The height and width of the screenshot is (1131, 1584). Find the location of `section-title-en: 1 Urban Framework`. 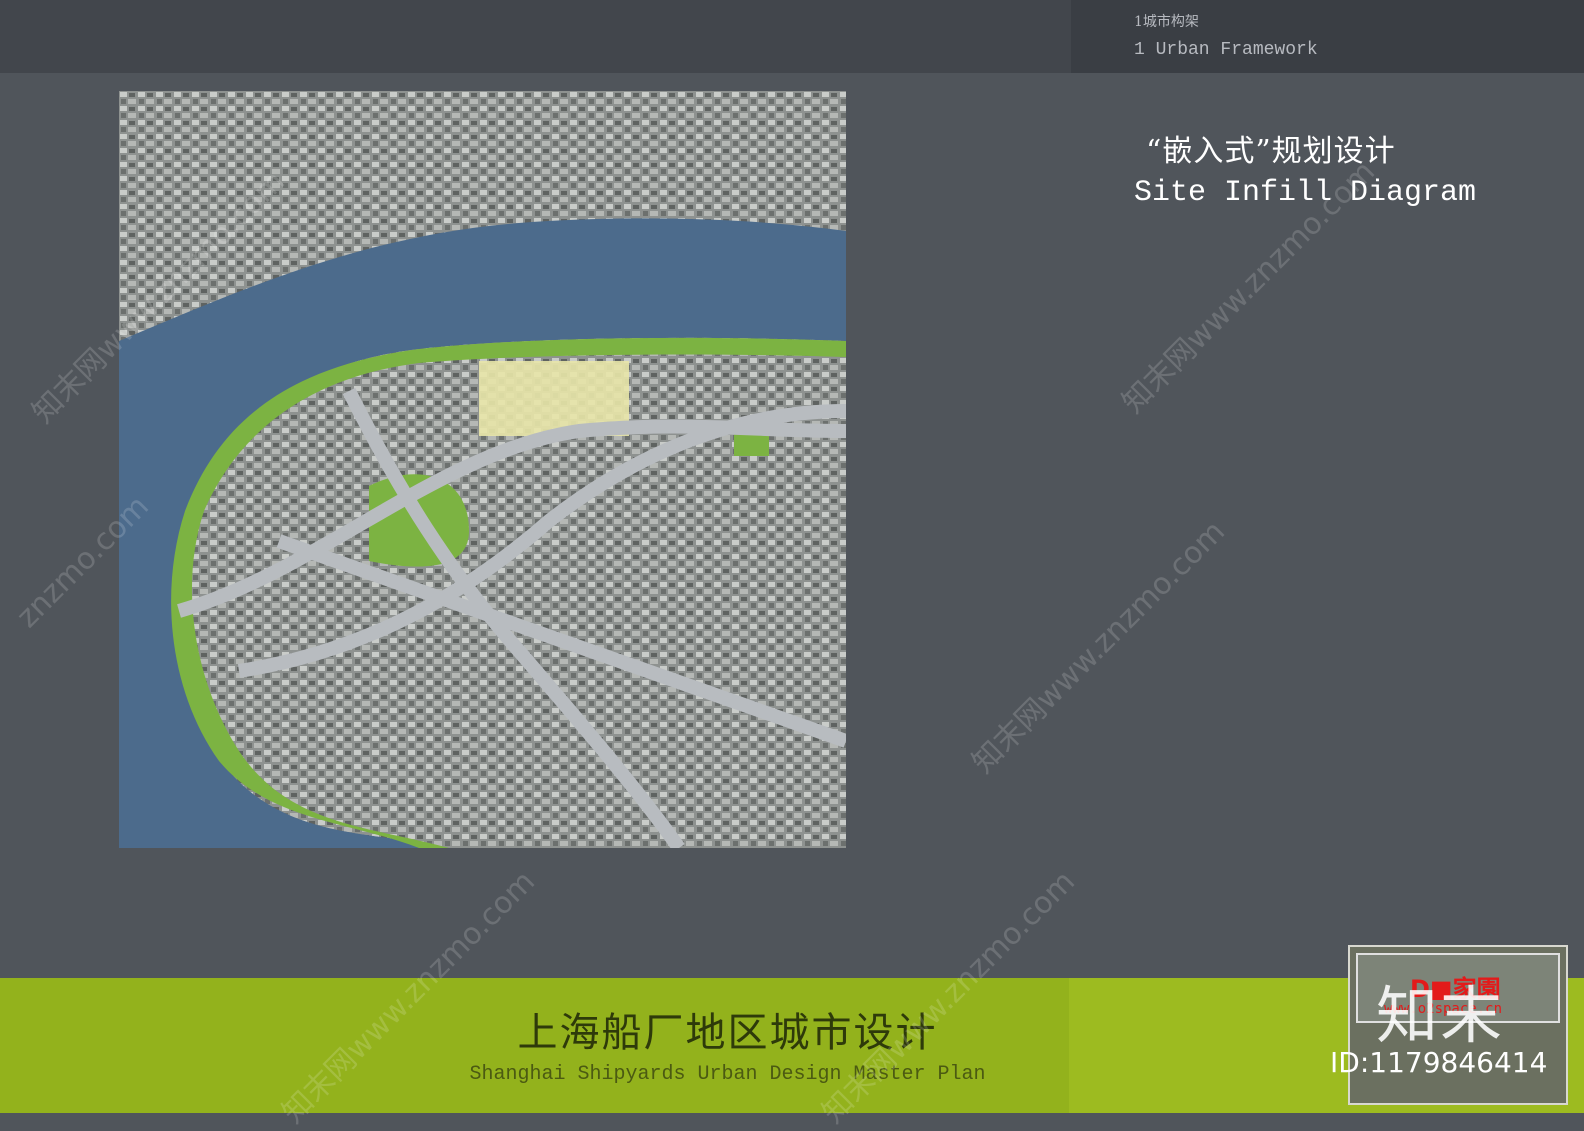

section-title-en: 1 Urban Framework is located at coordinates (1226, 50).